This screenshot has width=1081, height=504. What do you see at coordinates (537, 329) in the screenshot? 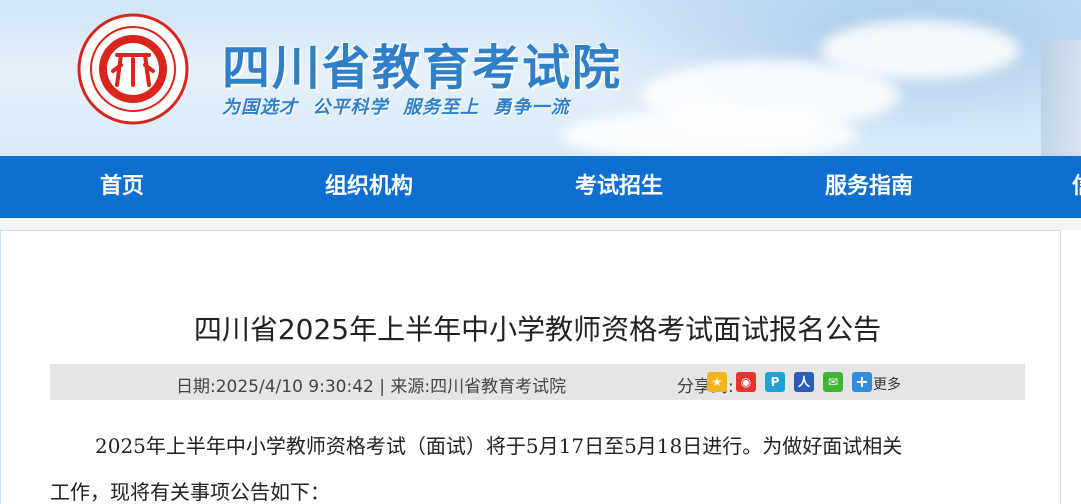
I see `article-title: 四川省2025年上半年中小学教师资格考试面试报名公告` at bounding box center [537, 329].